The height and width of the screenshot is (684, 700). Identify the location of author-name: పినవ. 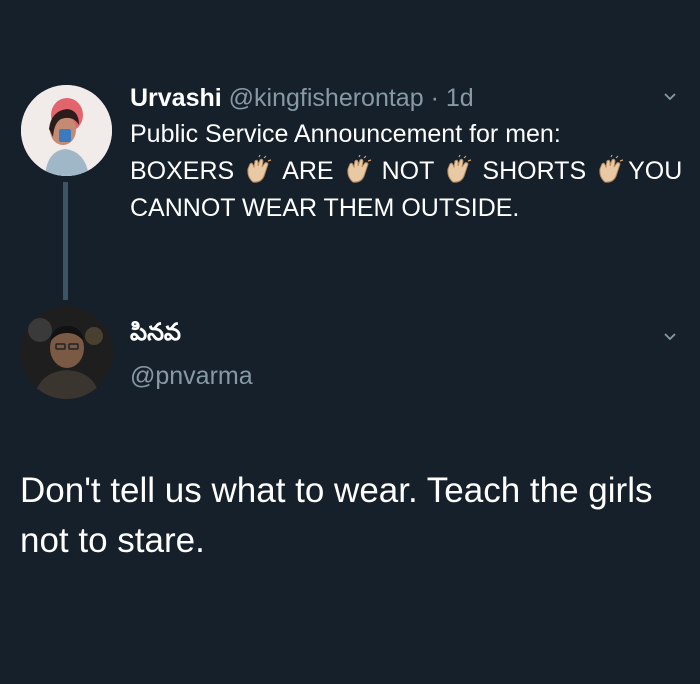
(155, 335).